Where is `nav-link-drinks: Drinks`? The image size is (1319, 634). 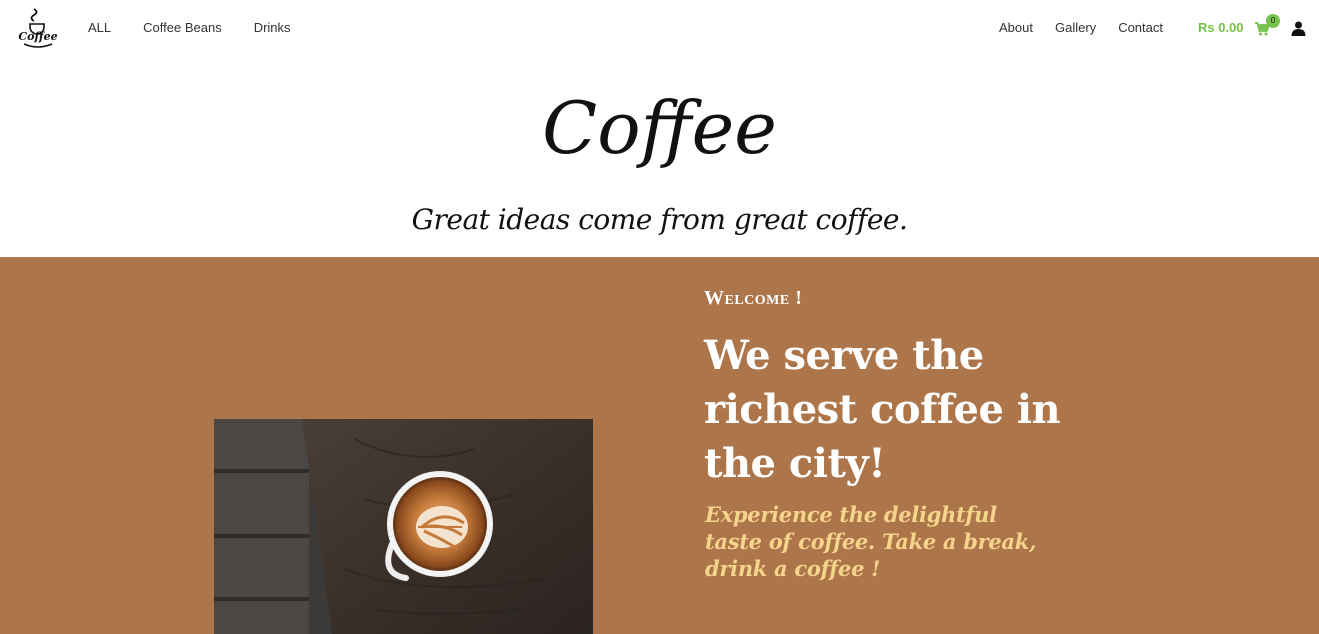
nav-link-drinks: Drinks is located at coordinates (272, 27).